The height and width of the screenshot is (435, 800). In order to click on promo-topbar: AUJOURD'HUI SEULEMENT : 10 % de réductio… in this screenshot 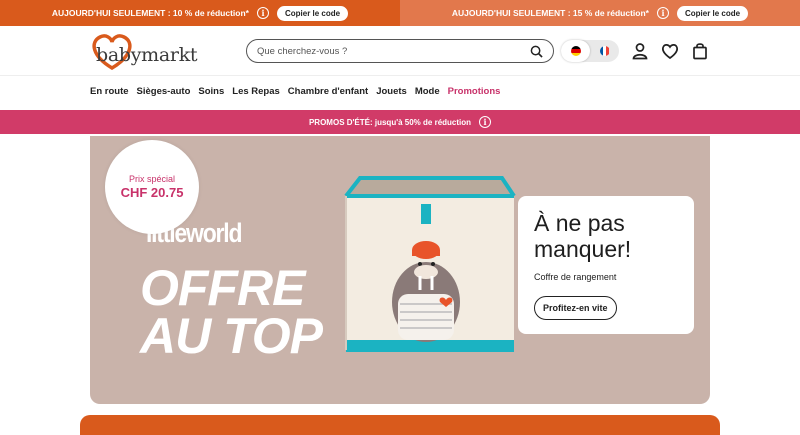, I will do `click(400, 13)`.